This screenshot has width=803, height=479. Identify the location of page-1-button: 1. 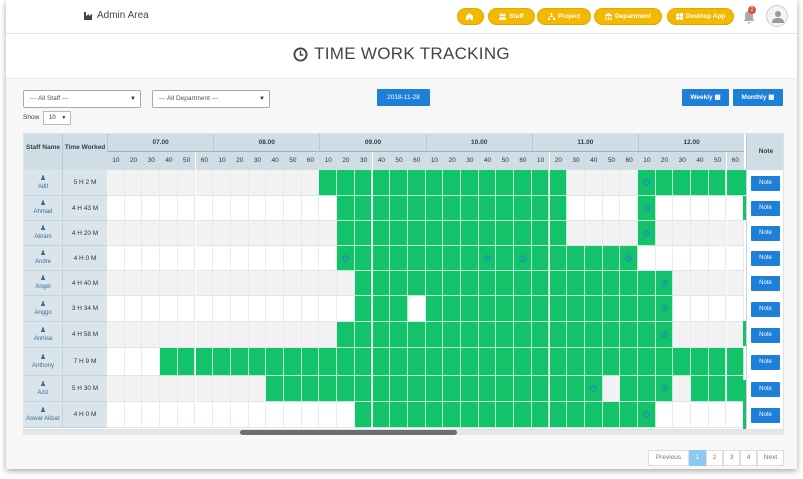
(697, 458).